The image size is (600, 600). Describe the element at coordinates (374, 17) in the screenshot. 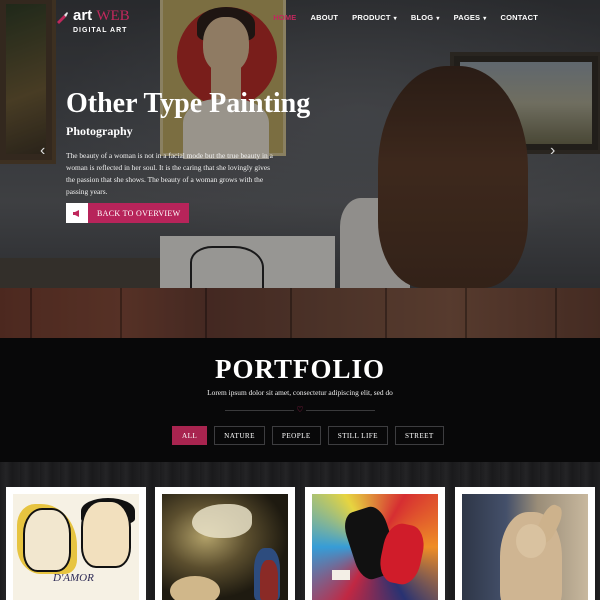

I see `nav-product: PRODUCT ▾` at that location.